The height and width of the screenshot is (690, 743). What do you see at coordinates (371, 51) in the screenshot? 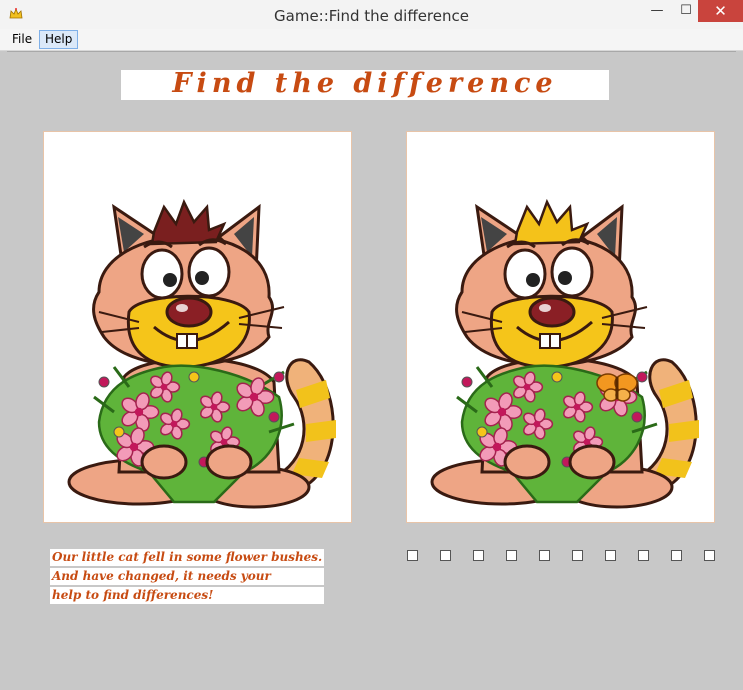
I see `content-divider` at bounding box center [371, 51].